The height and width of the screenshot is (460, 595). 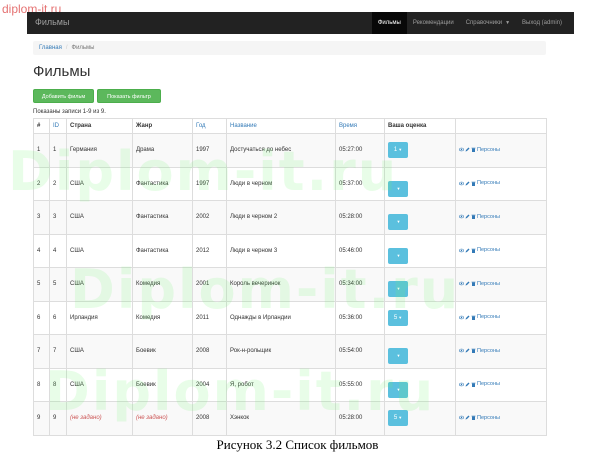 What do you see at coordinates (542, 23) in the screenshot?
I see `nav-item-logout: Выход (admin)` at bounding box center [542, 23].